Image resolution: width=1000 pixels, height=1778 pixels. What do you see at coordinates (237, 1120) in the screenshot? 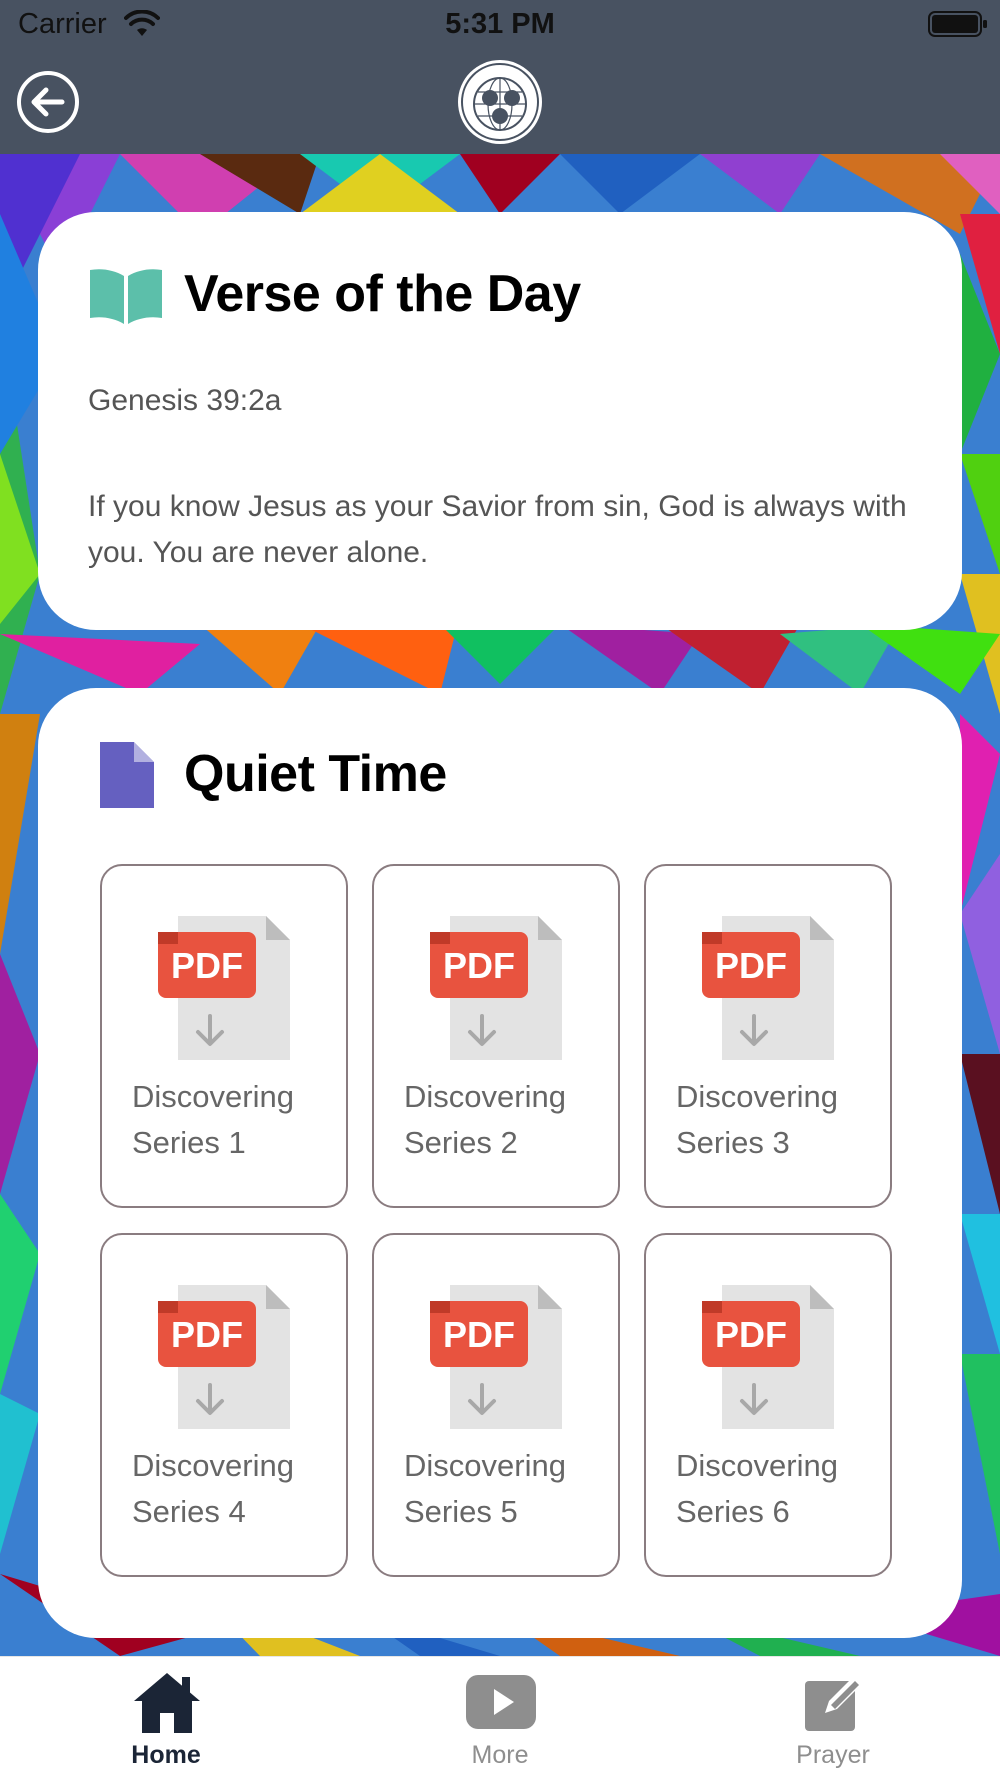
I see `pdf-tile-label: Discovering Series 1` at bounding box center [237, 1120].